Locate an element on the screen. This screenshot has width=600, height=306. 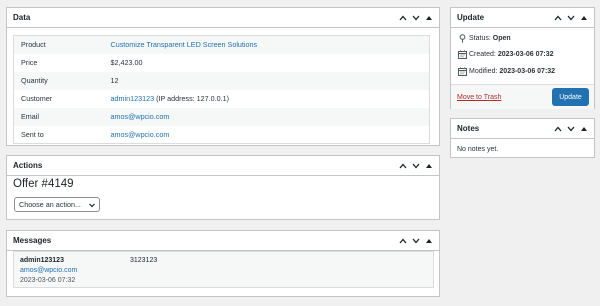
modified-value: 2023-03-06 07:32 is located at coordinates (527, 71).